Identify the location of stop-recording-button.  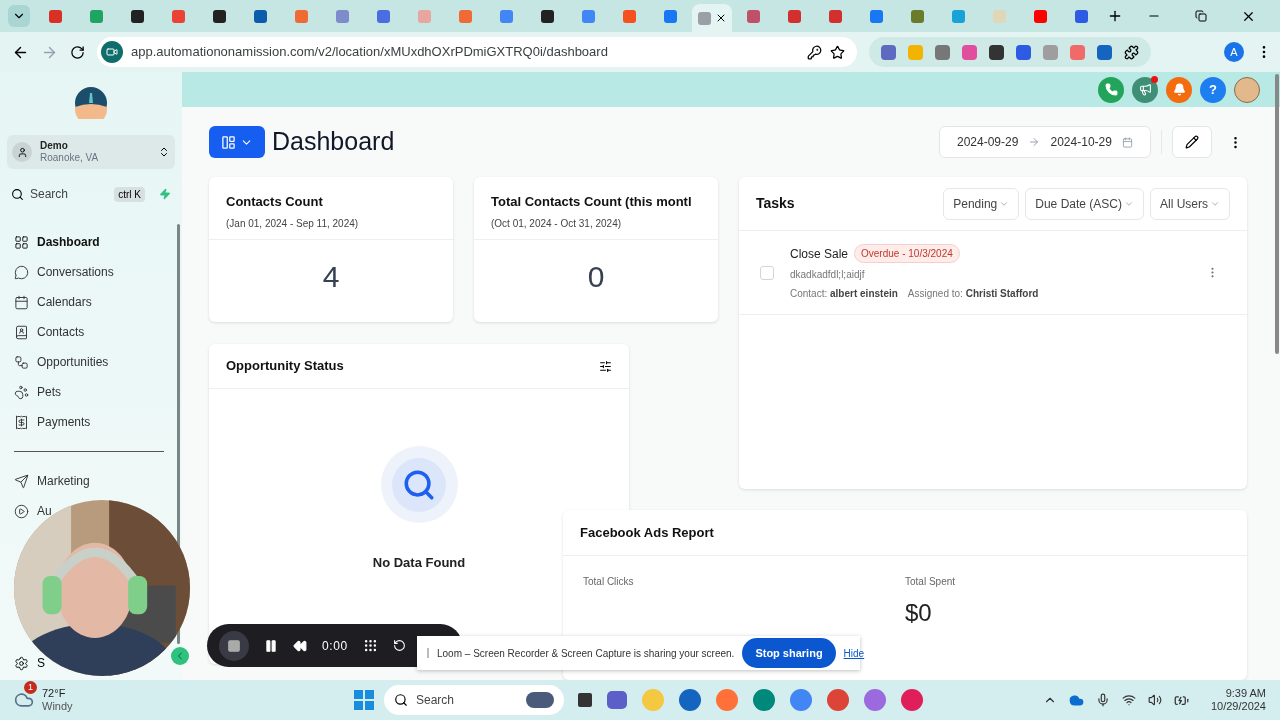
(234, 645).